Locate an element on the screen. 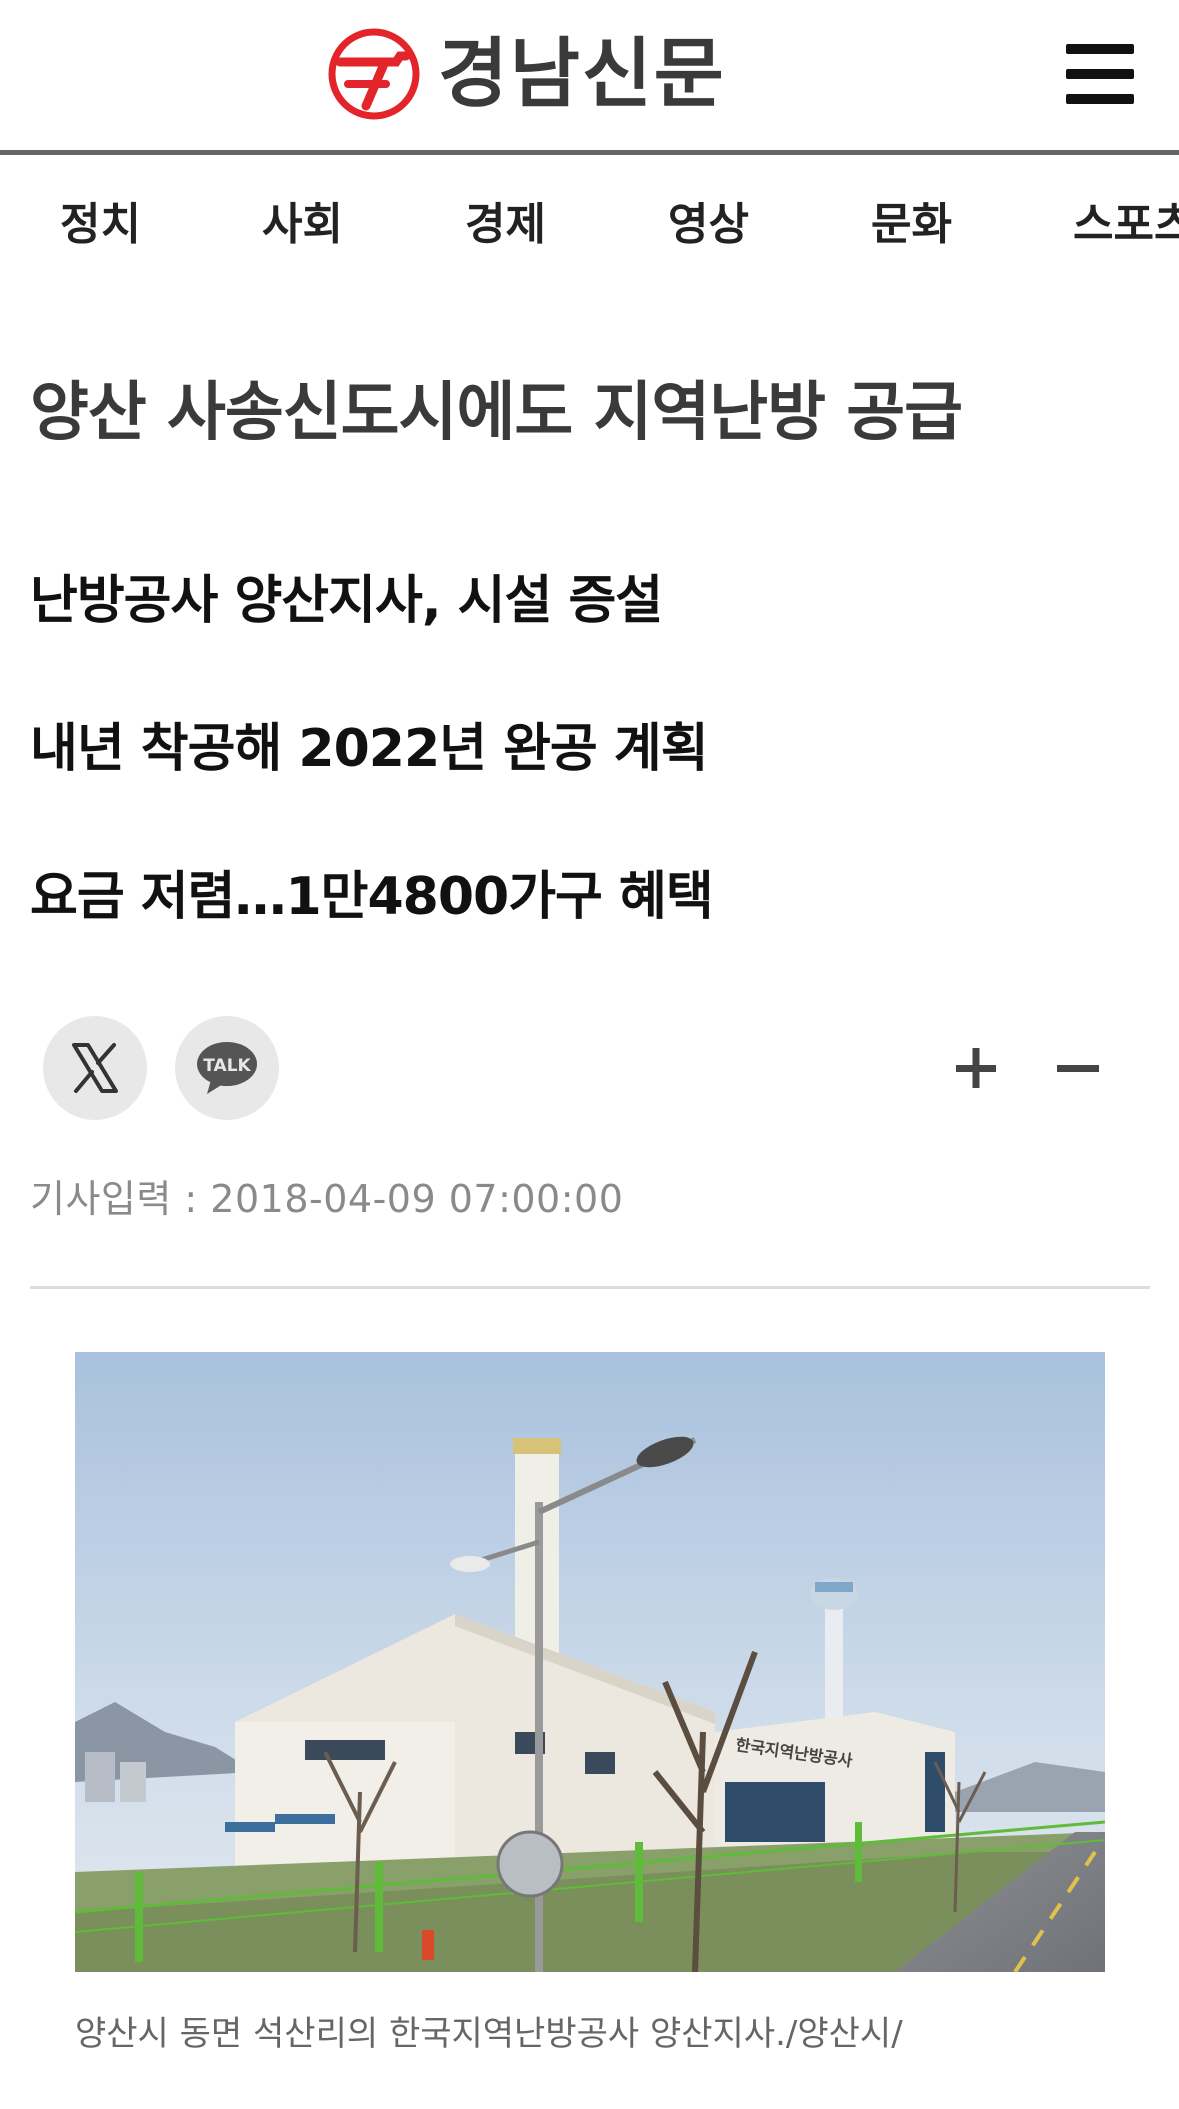  kakaotalk-icon: TALK is located at coordinates (227, 1068).